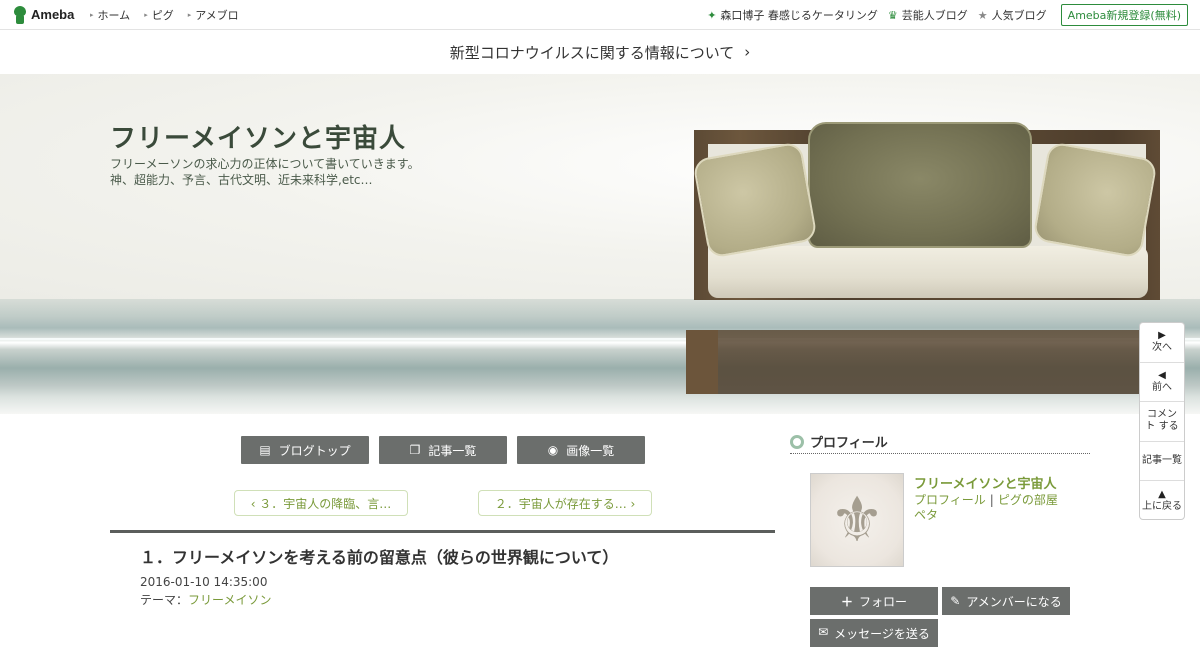  Describe the element at coordinates (1124, 15) in the screenshot. I see `register-button: Ameba新規登録(無料)` at that location.